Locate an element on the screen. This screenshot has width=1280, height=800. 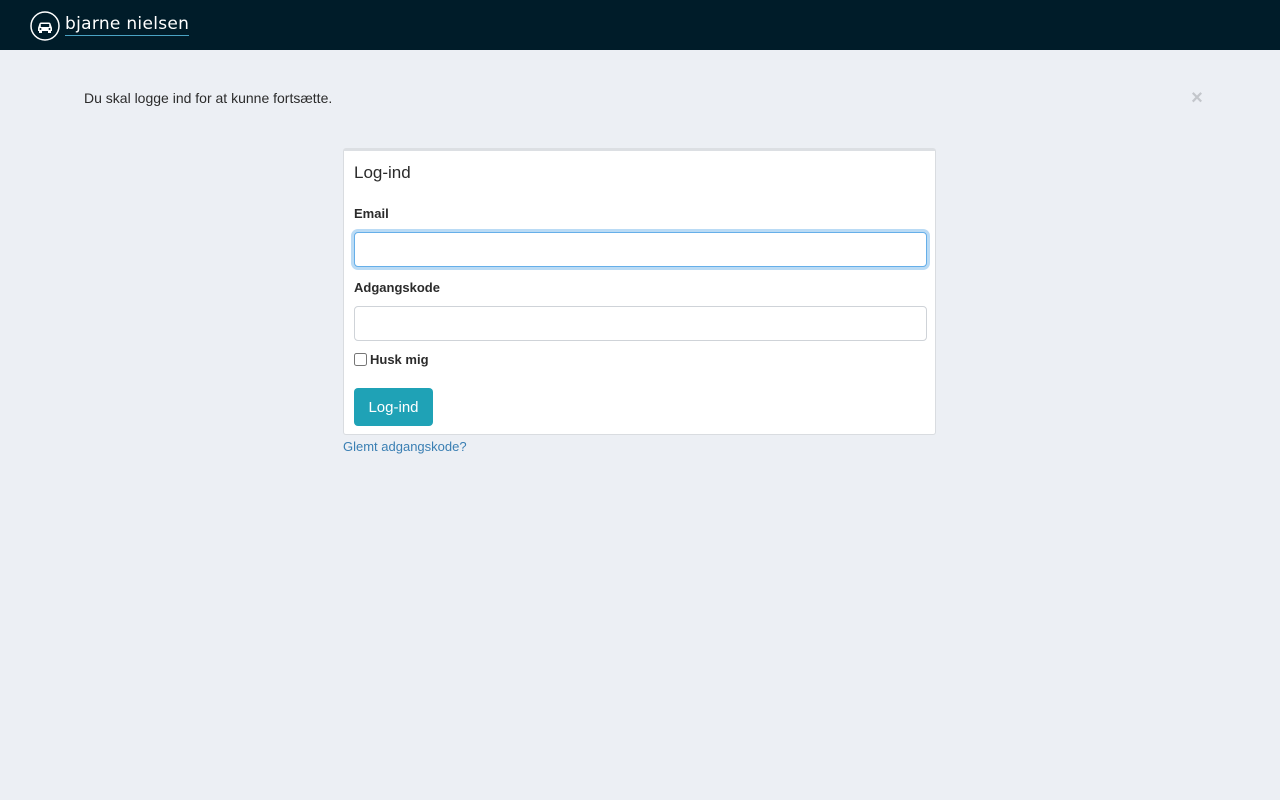
forgot-password-link: Glemt adgangskode? is located at coordinates (405, 446).